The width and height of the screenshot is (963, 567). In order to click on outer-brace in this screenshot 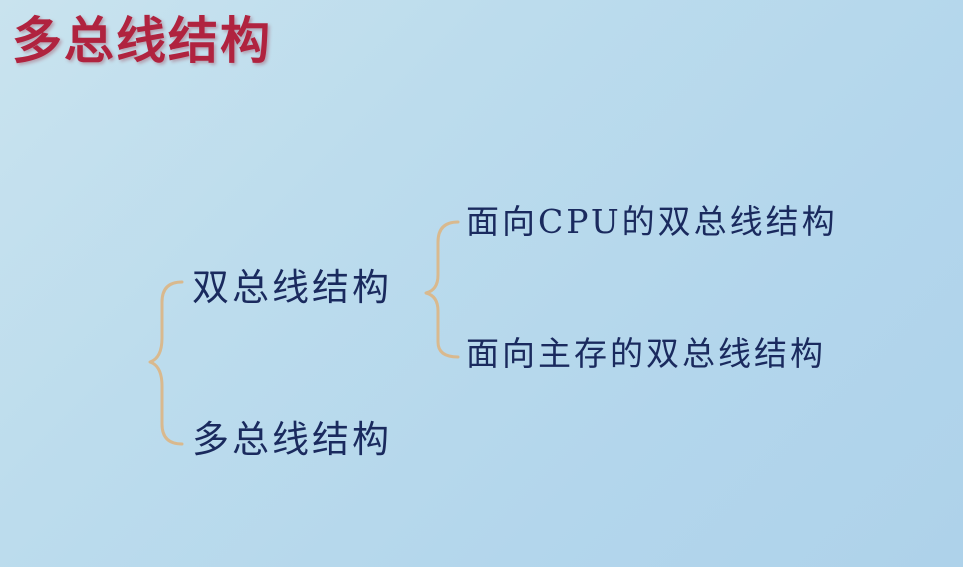, I will do `click(166, 363)`.